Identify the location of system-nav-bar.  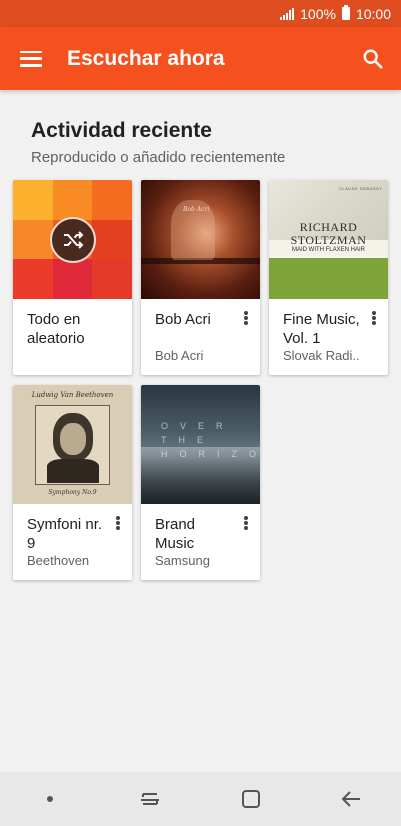
(200, 799).